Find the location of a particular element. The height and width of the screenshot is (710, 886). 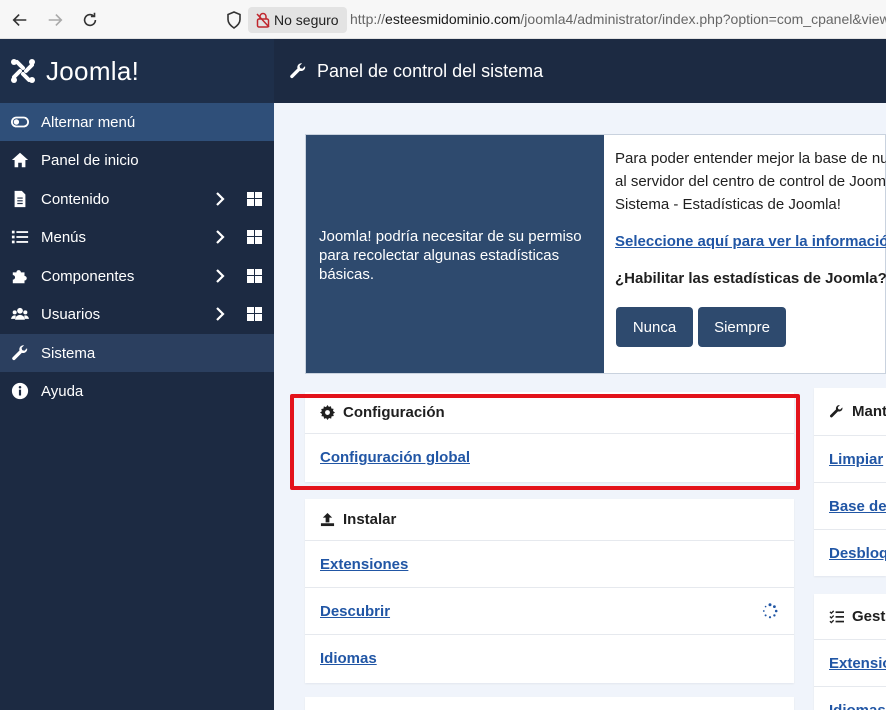

sidebar-item-help: Ayuda is located at coordinates (137, 391).